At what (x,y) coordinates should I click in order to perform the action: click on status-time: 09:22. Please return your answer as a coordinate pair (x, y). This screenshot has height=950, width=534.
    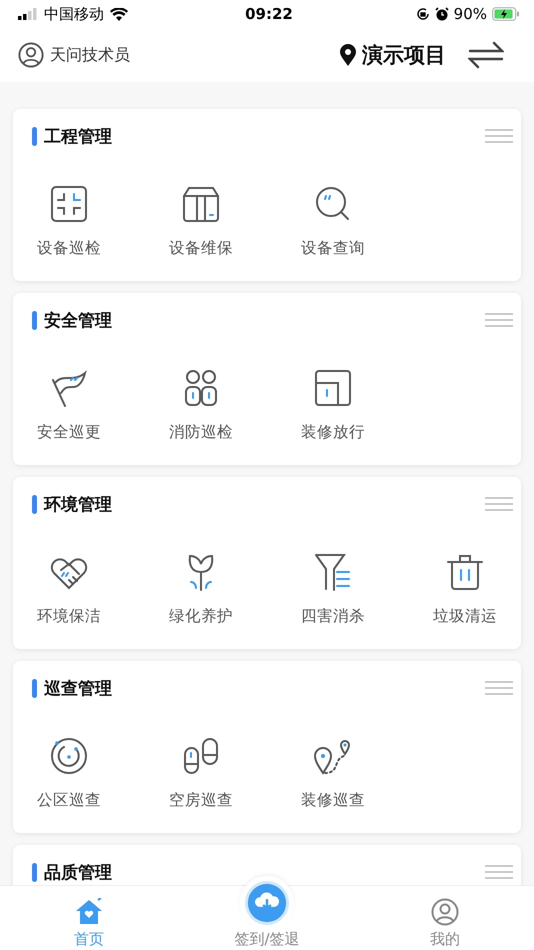
    Looking at the image, I should click on (269, 14).